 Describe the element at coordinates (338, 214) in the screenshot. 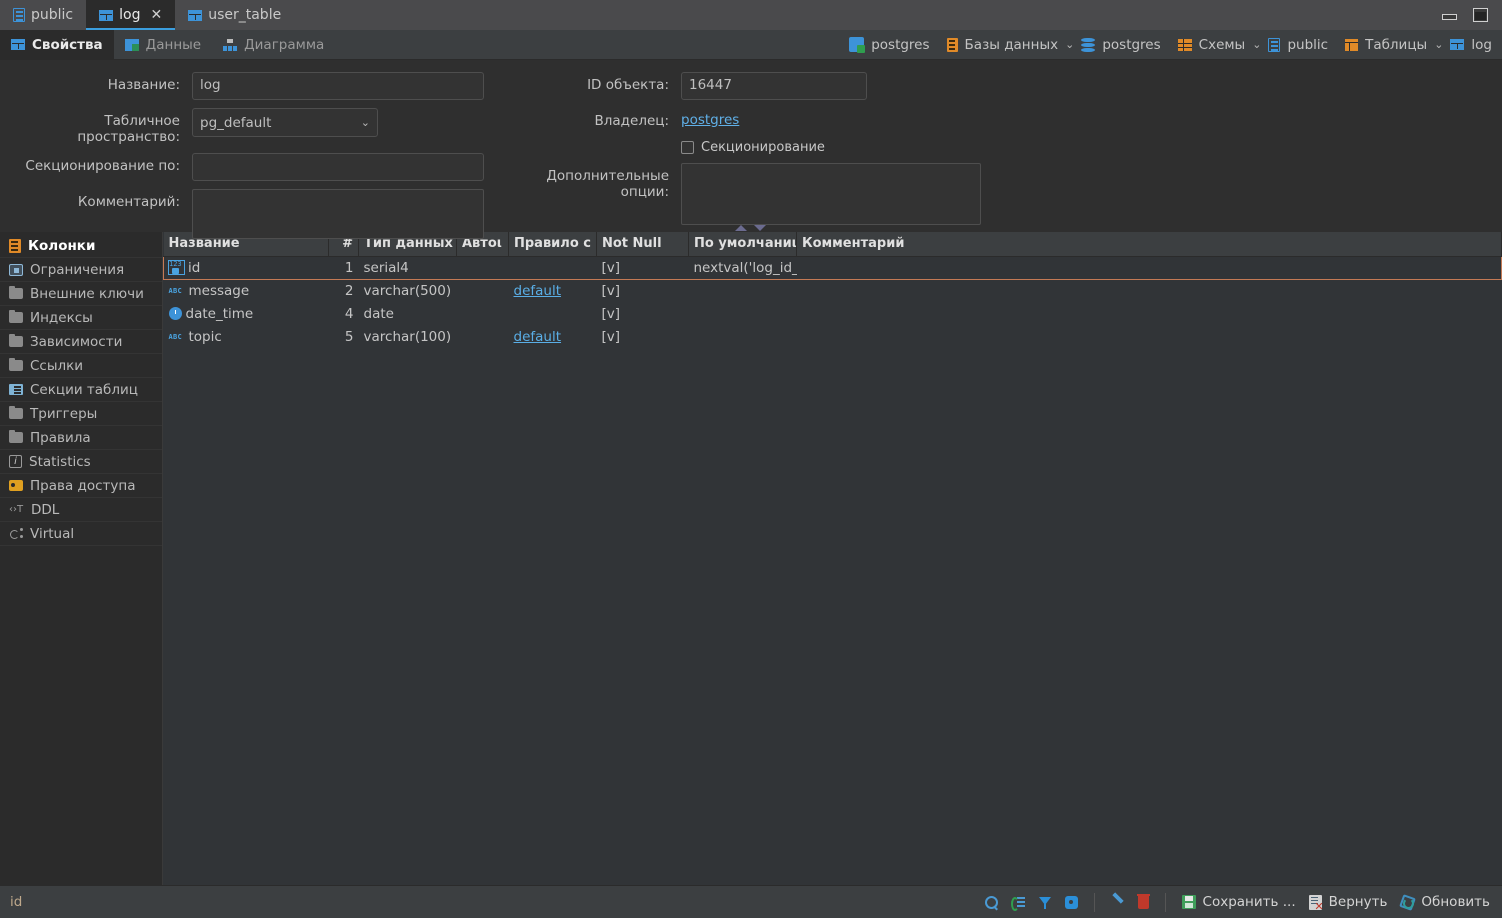

I see `comment-textarea` at that location.